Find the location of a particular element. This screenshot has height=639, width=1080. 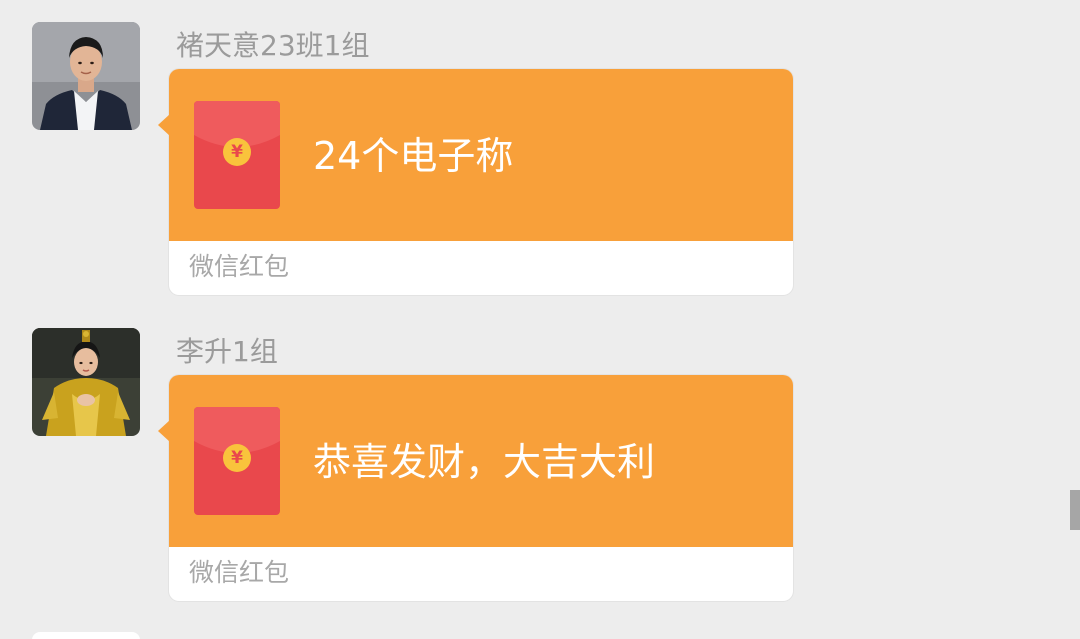

avatar-man-suit is located at coordinates (86, 76).